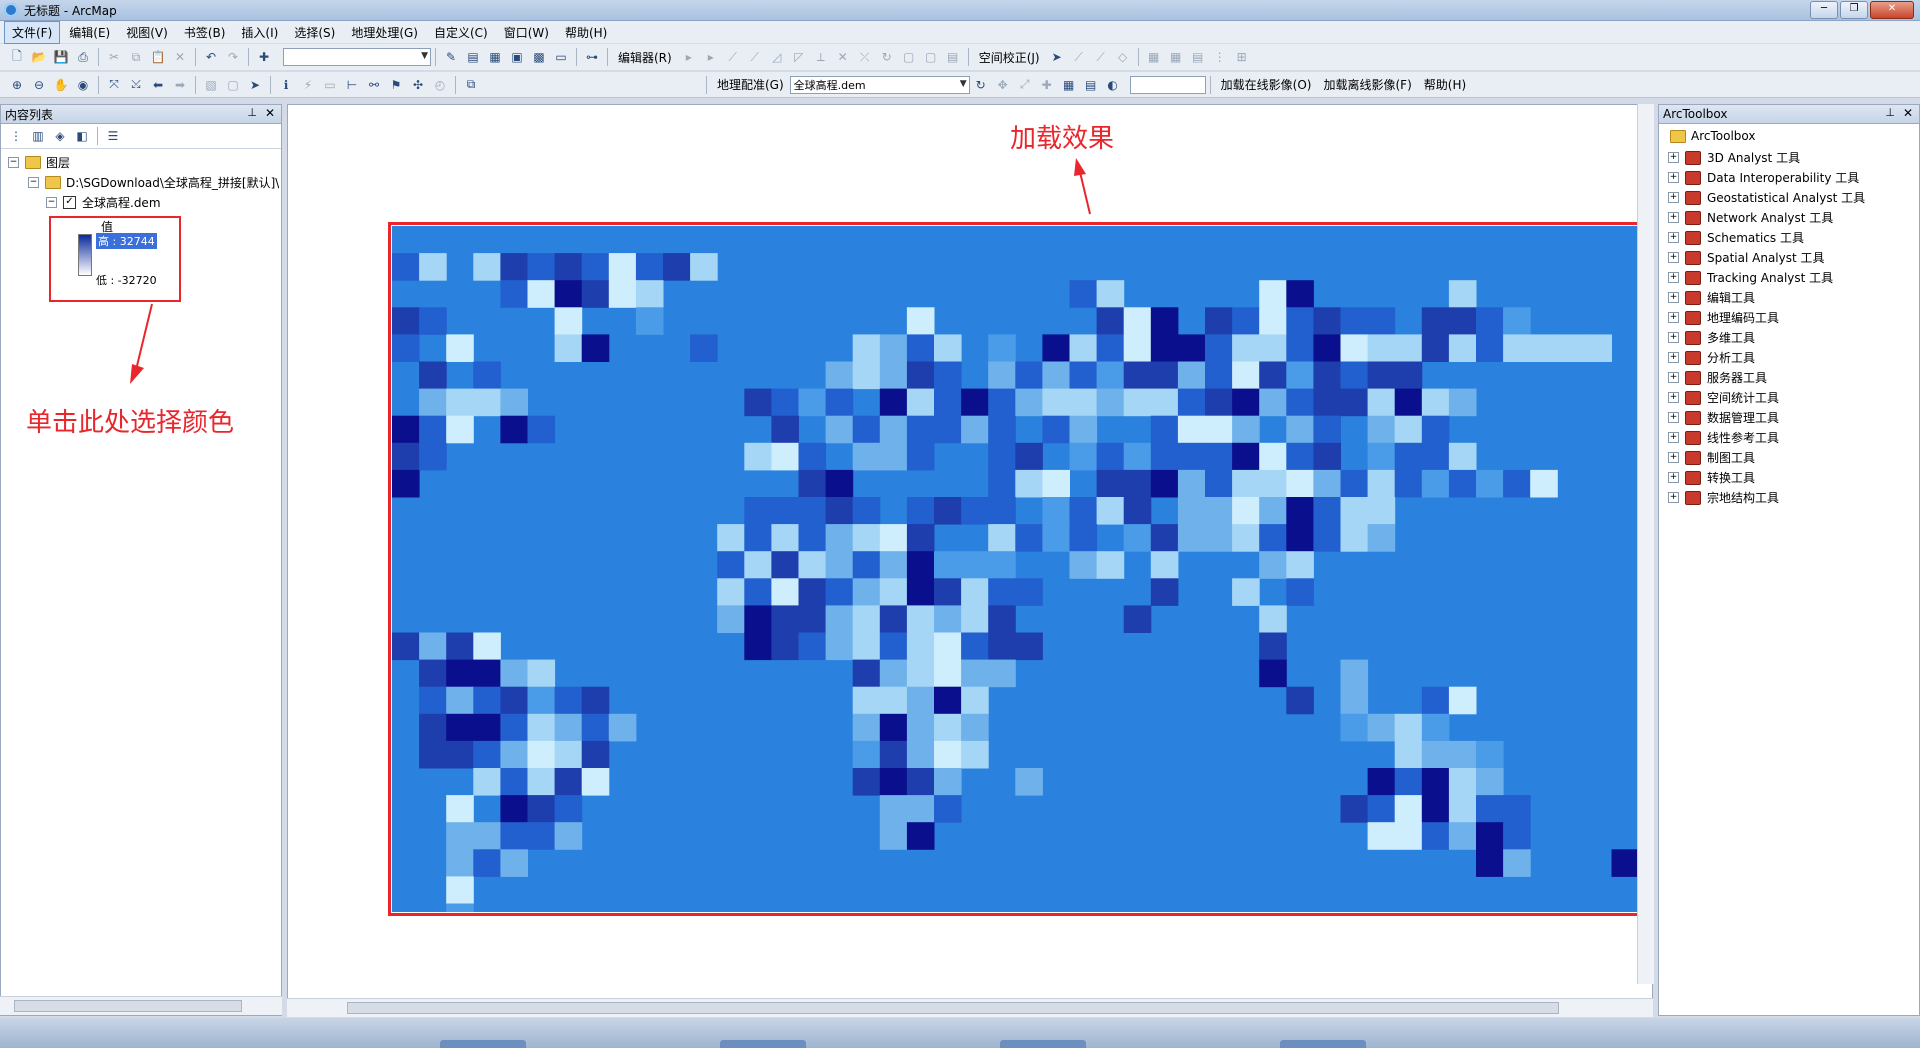 The height and width of the screenshot is (1048, 1920). Describe the element at coordinates (1723, 317) in the screenshot. I see `toolbox-item: + 地理编码工具` at that location.